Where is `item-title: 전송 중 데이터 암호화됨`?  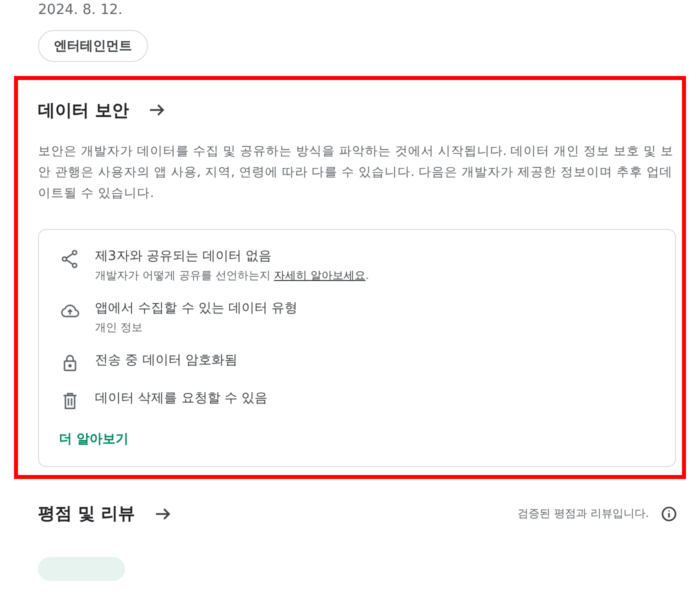
item-title: 전송 중 데이터 암호화됨 is located at coordinates (166, 361).